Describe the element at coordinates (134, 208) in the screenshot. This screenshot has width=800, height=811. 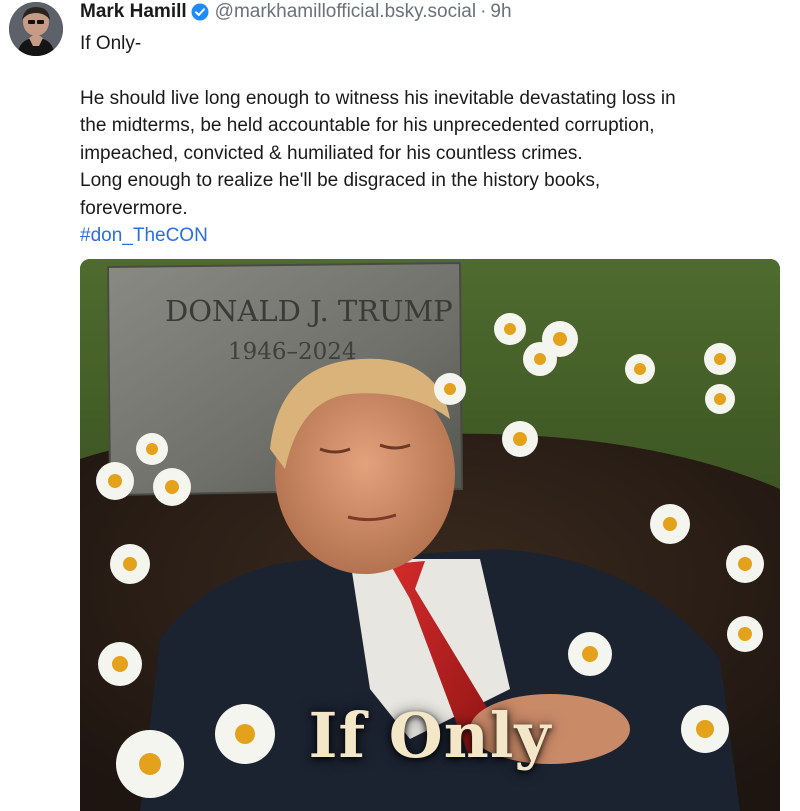
I see `post-text-line: forevermore.` at that location.